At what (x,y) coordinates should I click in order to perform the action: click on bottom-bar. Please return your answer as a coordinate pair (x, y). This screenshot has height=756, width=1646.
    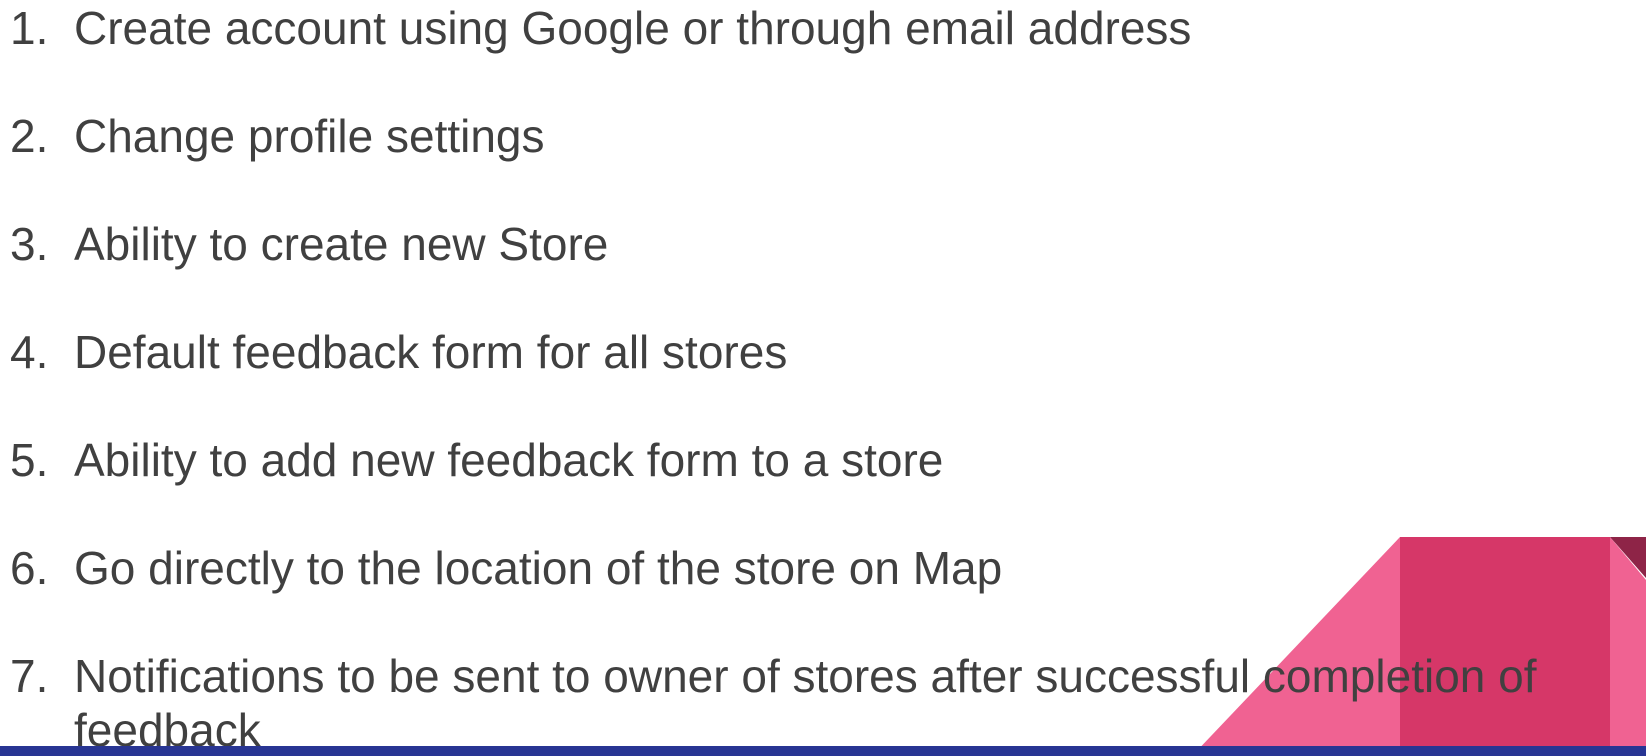
    Looking at the image, I should click on (823, 751).